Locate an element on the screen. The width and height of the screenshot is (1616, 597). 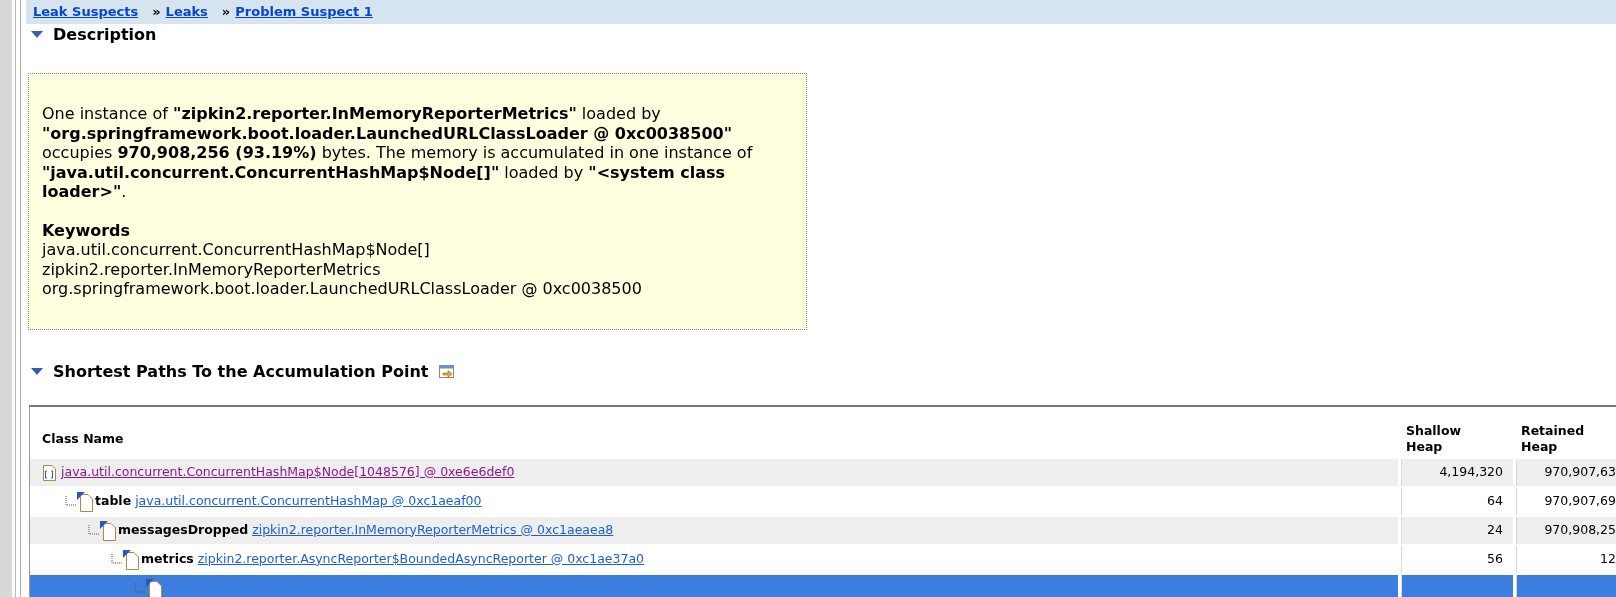
table-row: messagesDropped zipkin2.reporter.InMemoryReporterMetrics @ 0xc1aeaea8 24 970,908,25 is located at coordinates (823, 530).